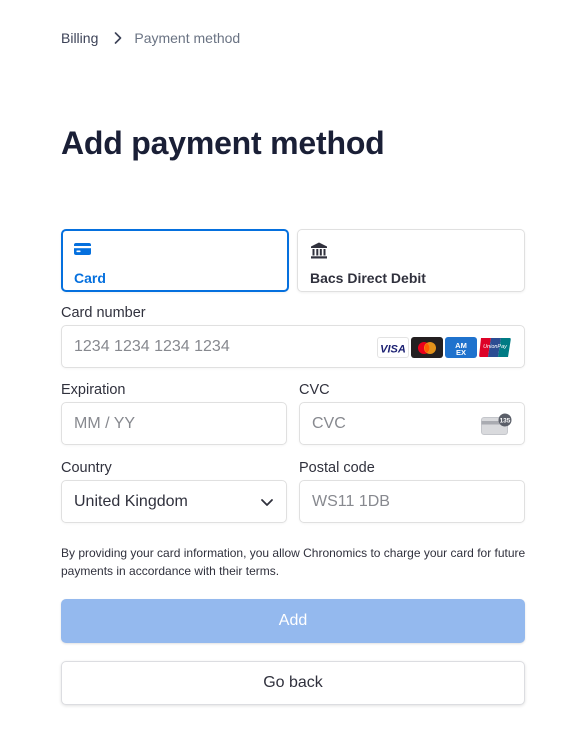  I want to click on cvc-card-icon: 135, so click(496, 427).